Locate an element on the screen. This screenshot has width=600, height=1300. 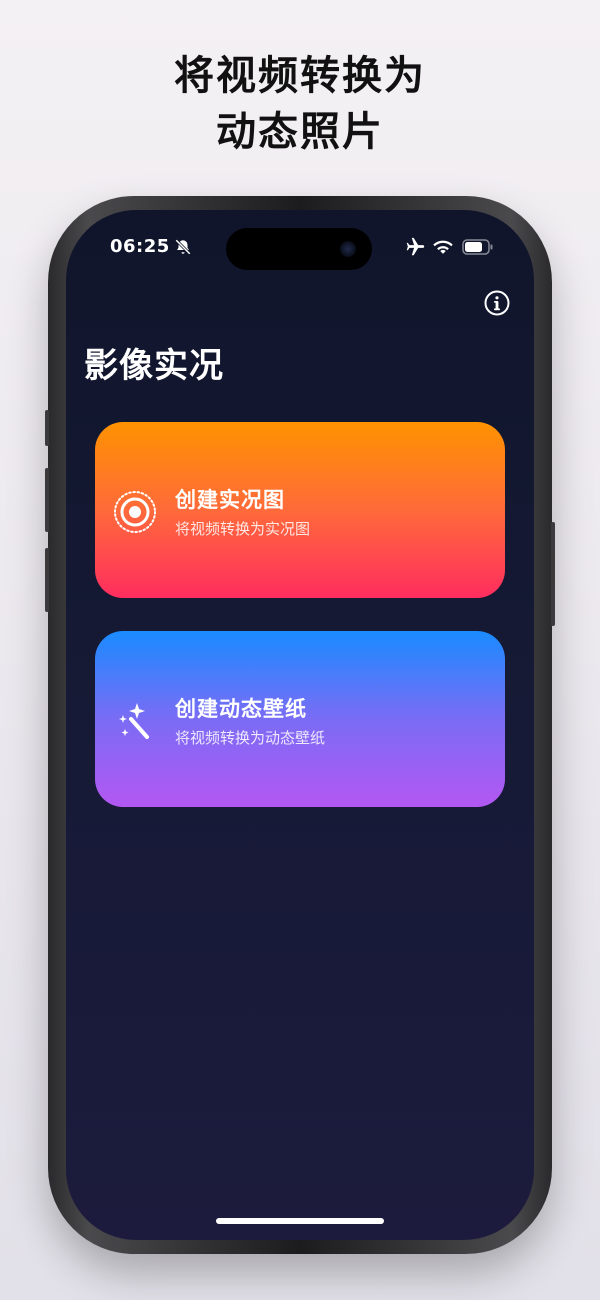
create-live-photo-card: 创建实况图 将视频转换为实况图 is located at coordinates (300, 510).